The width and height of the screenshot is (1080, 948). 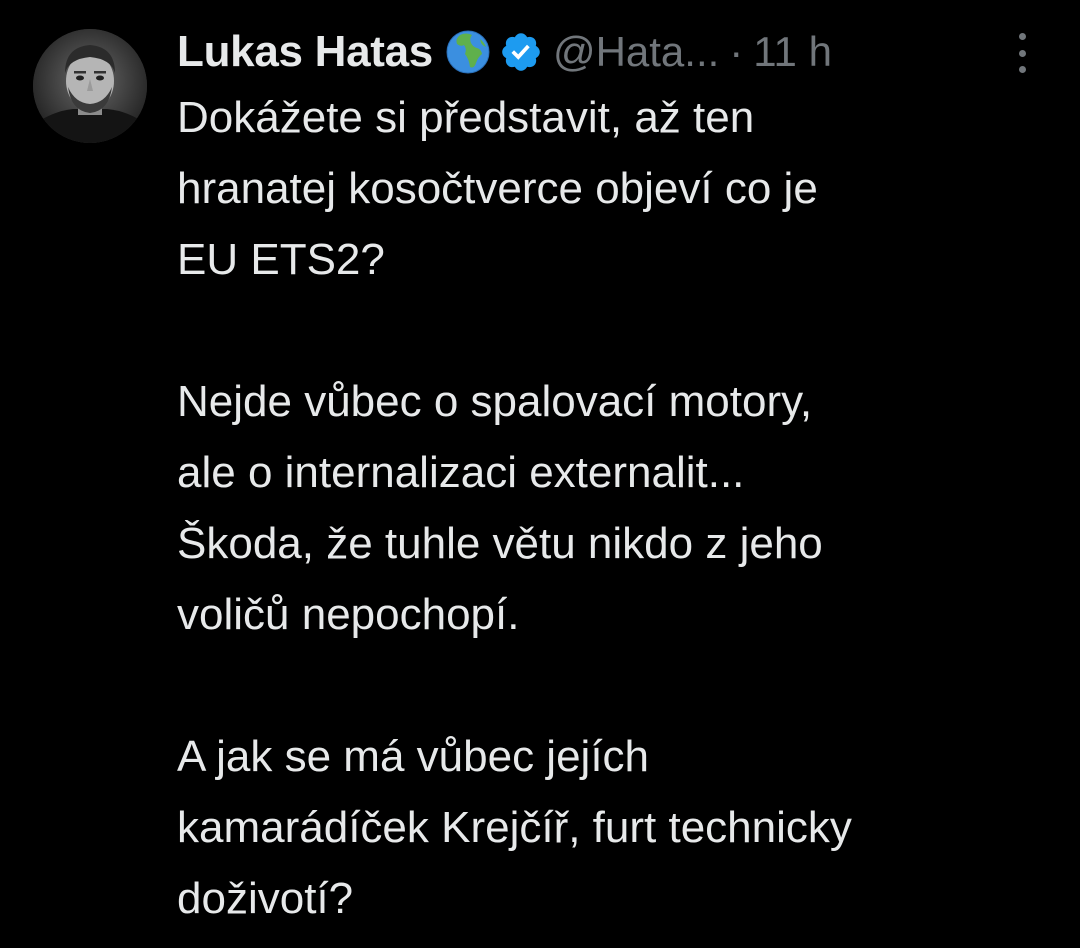 What do you see at coordinates (466, 117) in the screenshot?
I see `tweet-line: Dokážete si představit, až ten` at bounding box center [466, 117].